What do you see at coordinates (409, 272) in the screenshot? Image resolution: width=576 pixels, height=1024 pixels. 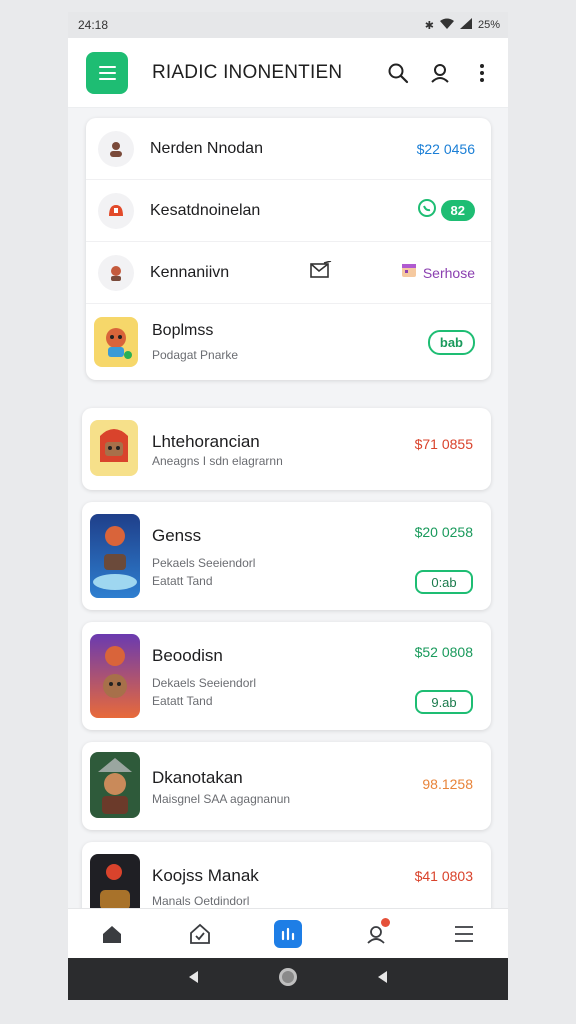 I see `calendar-icon` at bounding box center [409, 272].